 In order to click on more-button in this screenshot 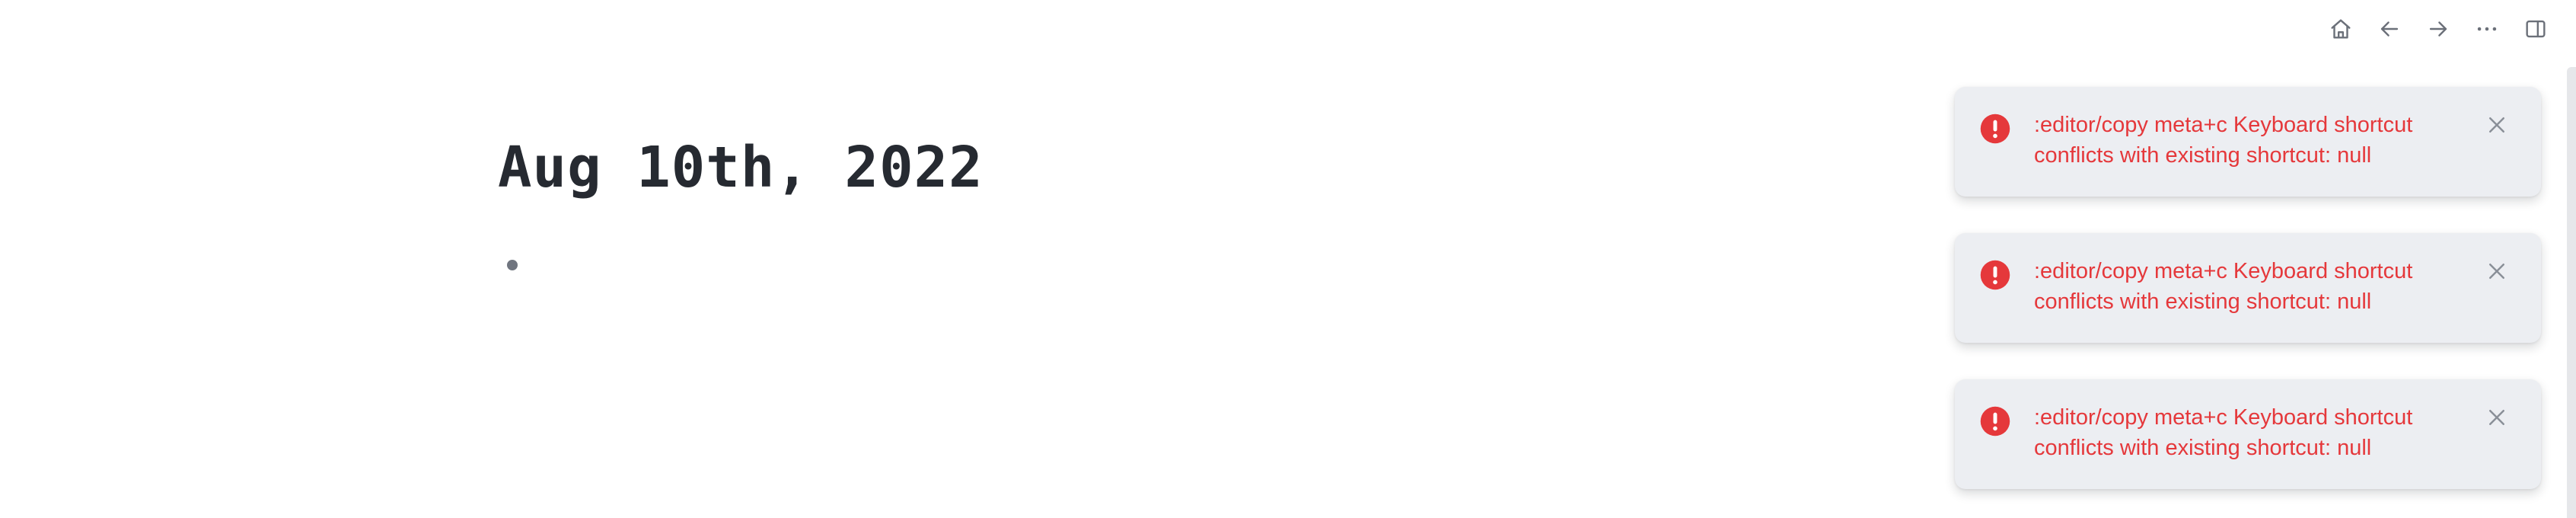, I will do `click(2487, 29)`.